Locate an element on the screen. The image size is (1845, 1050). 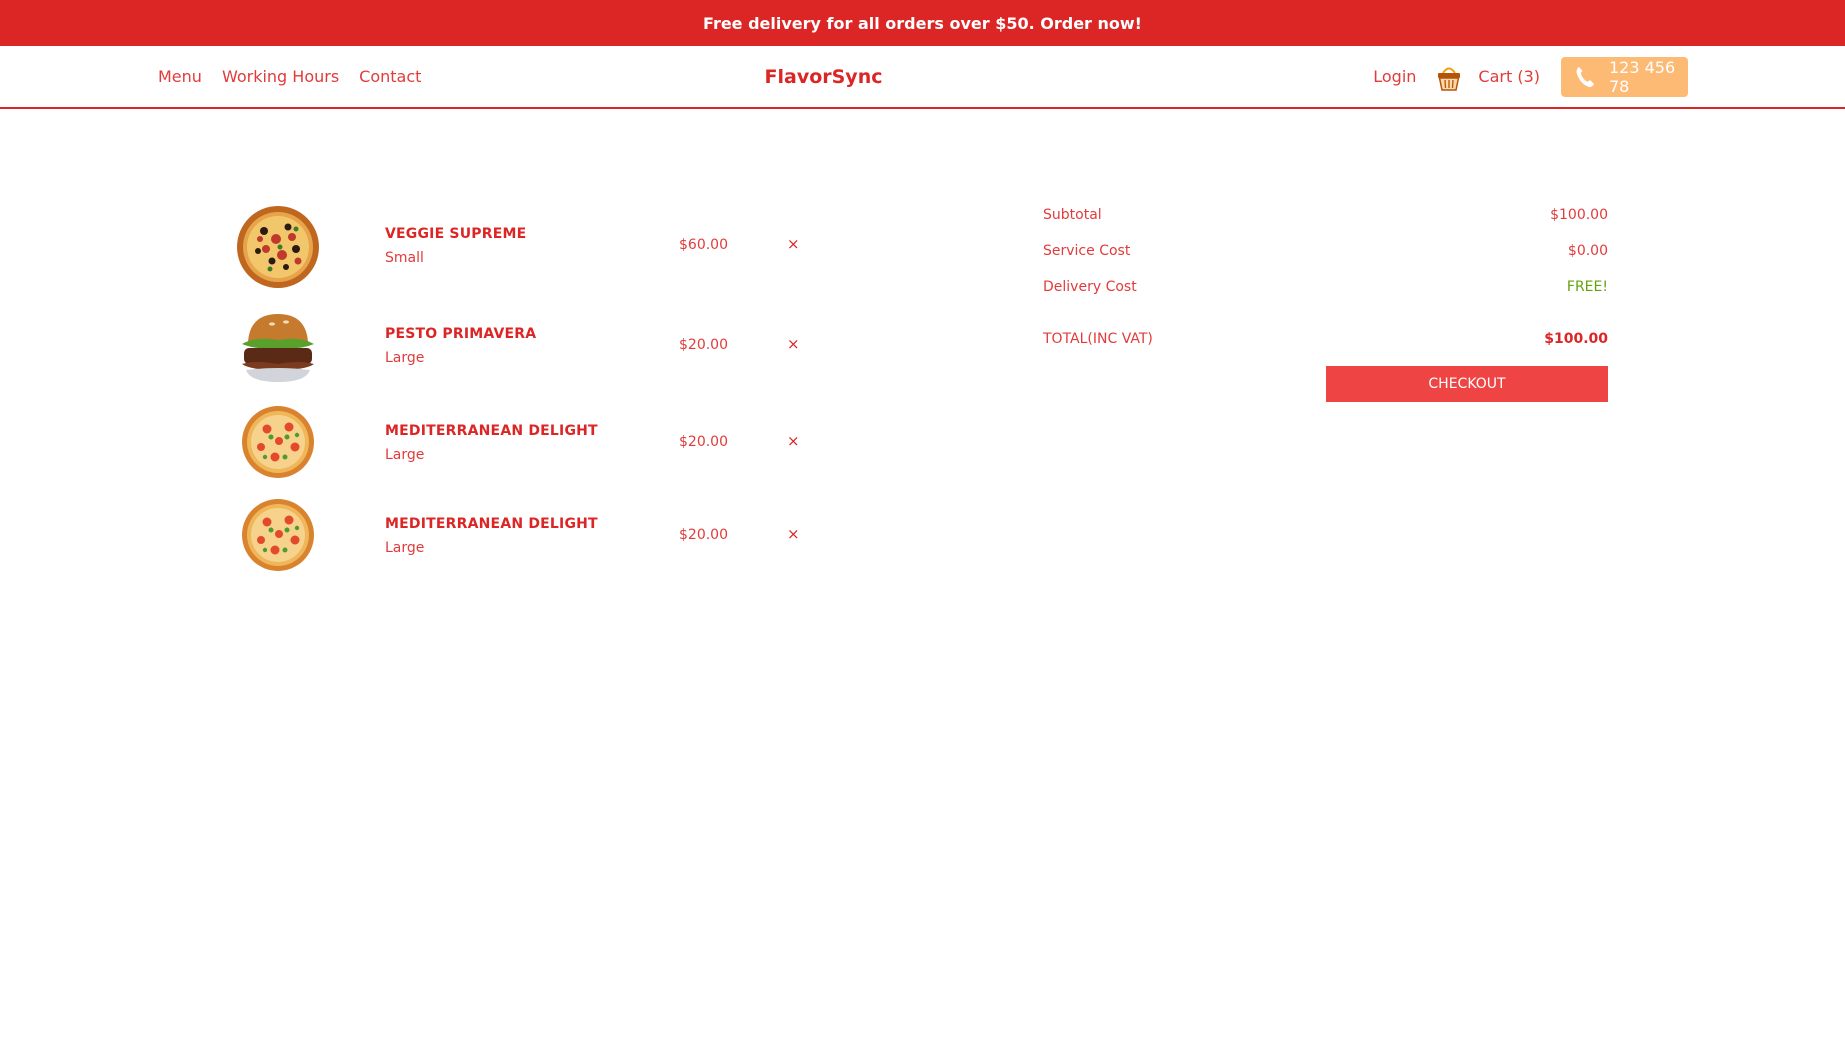
delivery-cost-label: Delivery Cost is located at coordinates (1090, 287).